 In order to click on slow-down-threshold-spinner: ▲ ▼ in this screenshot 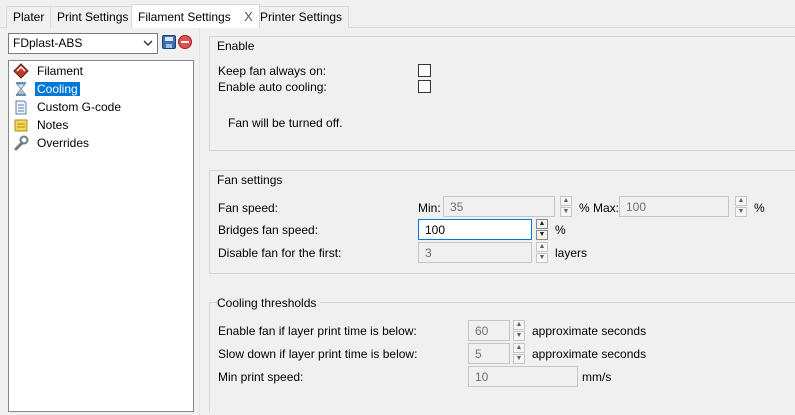, I will do `click(519, 353)`.